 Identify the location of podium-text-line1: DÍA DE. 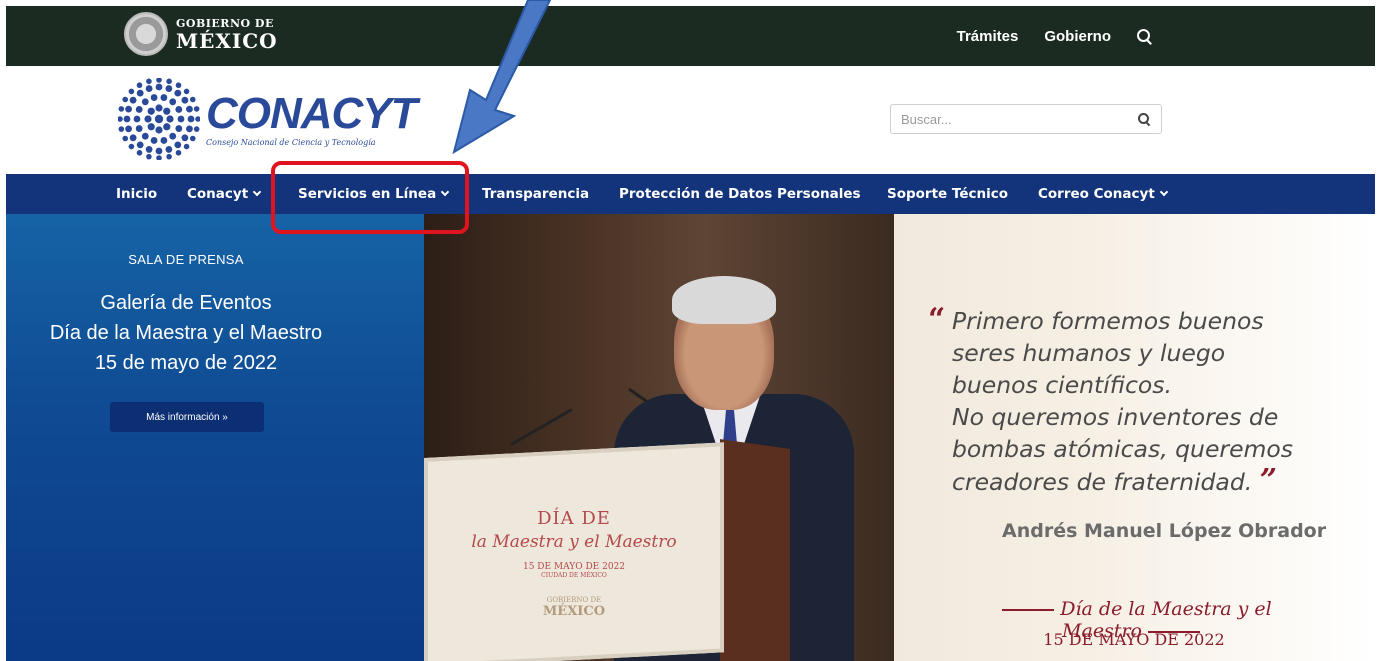
(574, 518).